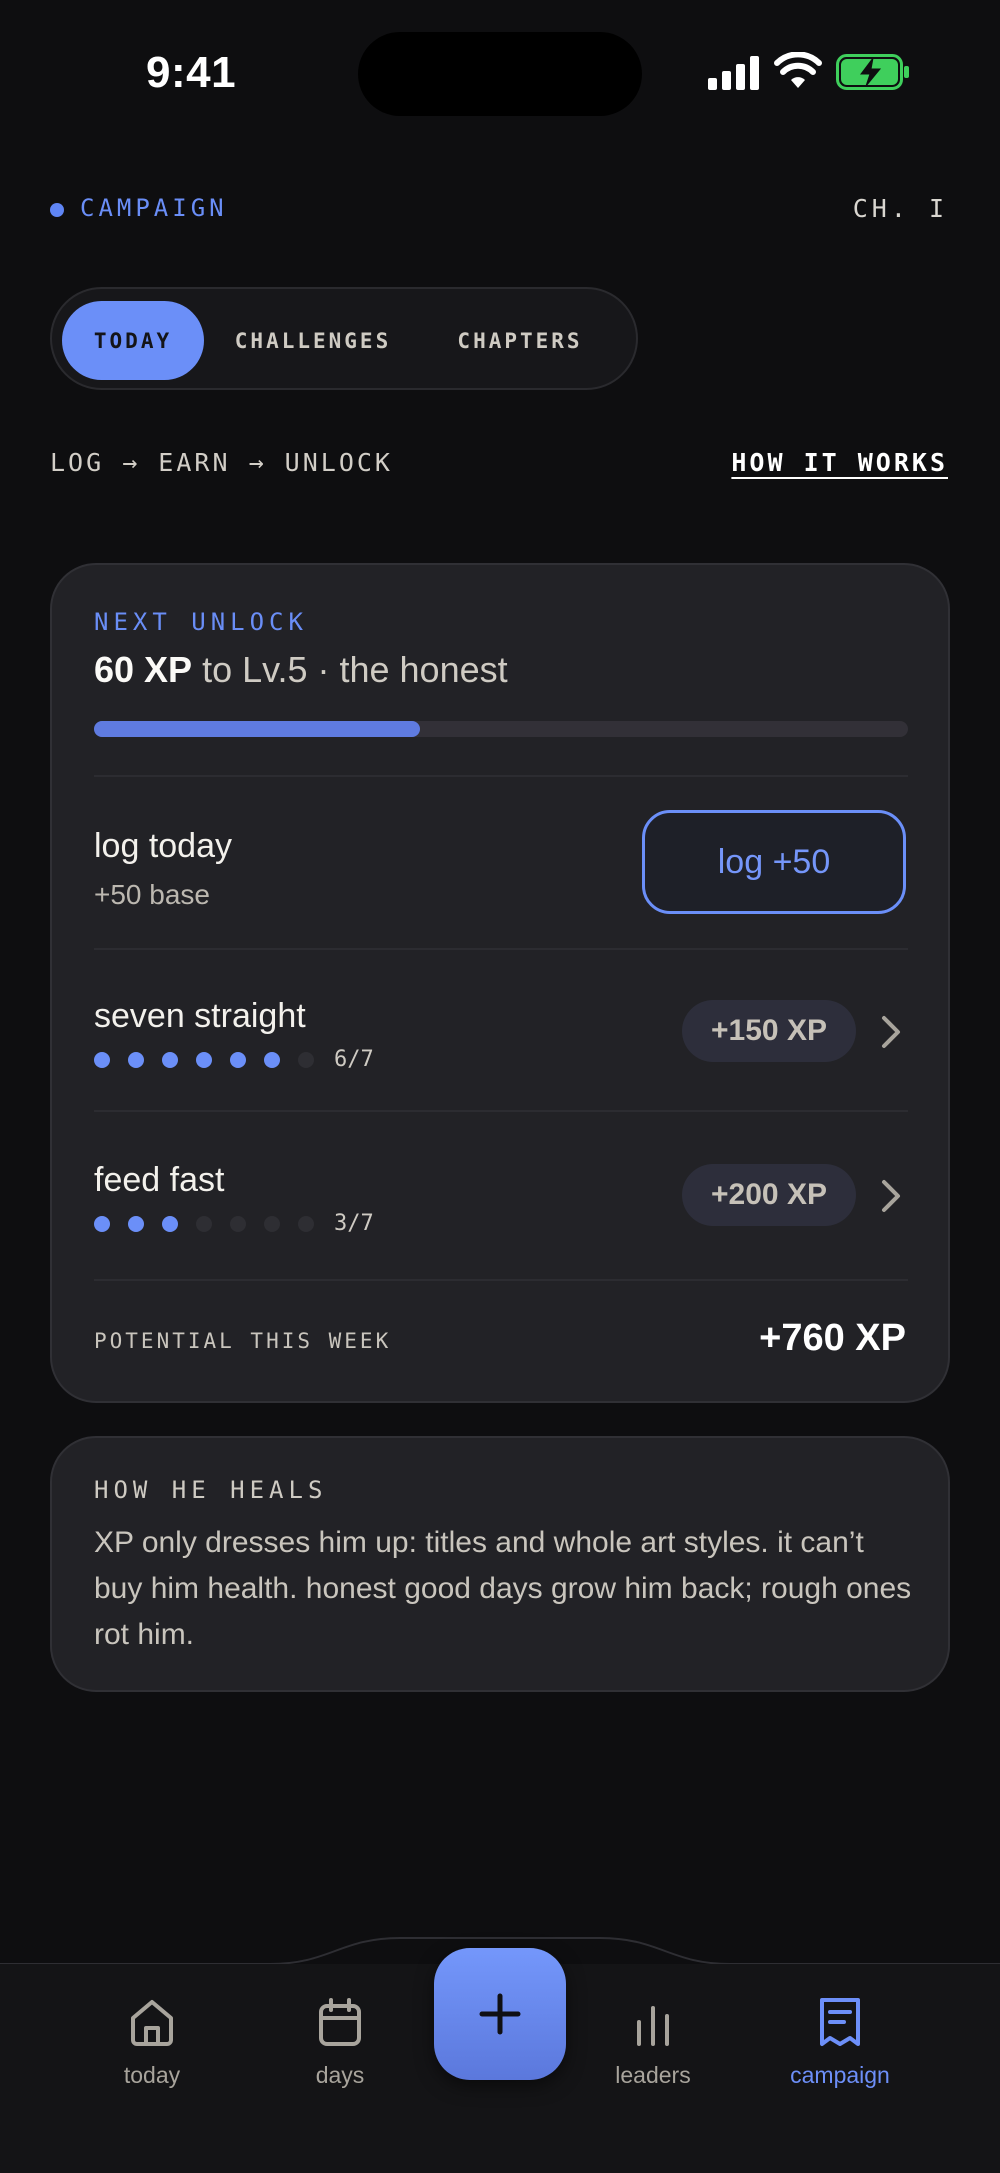 This screenshot has height=2173, width=1000. I want to click on plus-icon, so click(500, 2014).